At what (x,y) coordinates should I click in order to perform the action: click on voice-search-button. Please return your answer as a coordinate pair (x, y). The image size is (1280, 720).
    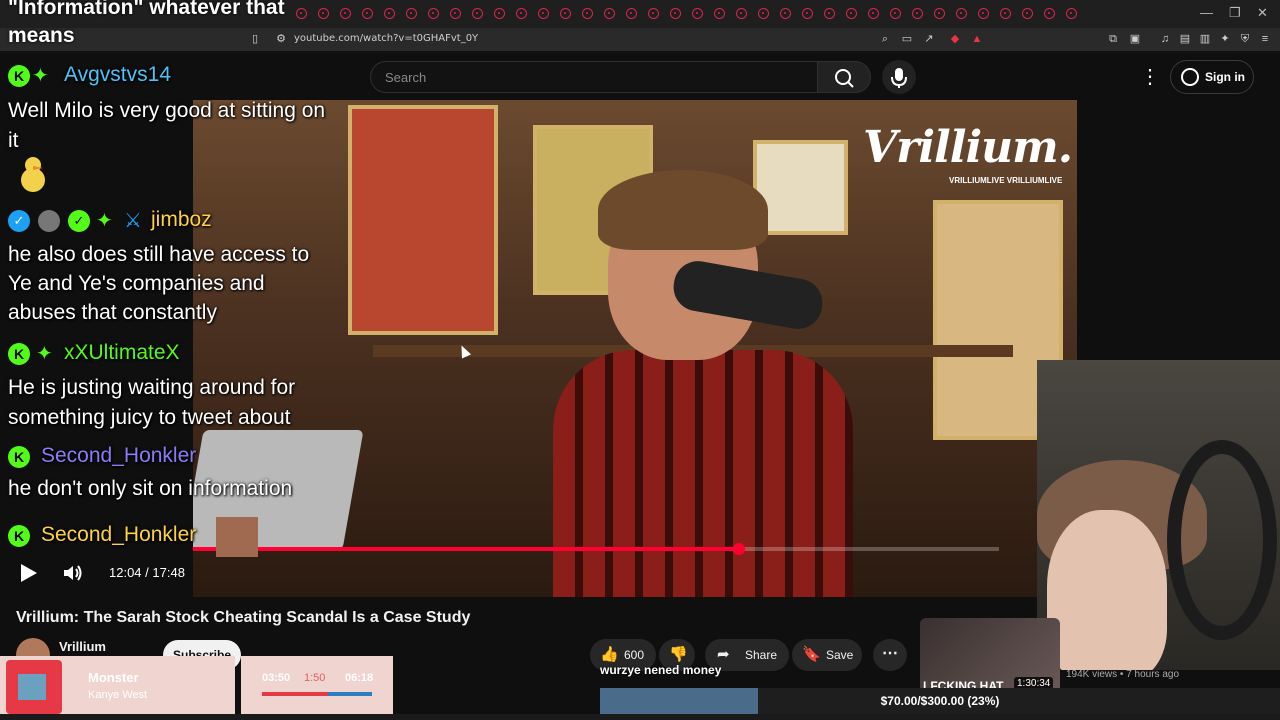
    Looking at the image, I should click on (899, 77).